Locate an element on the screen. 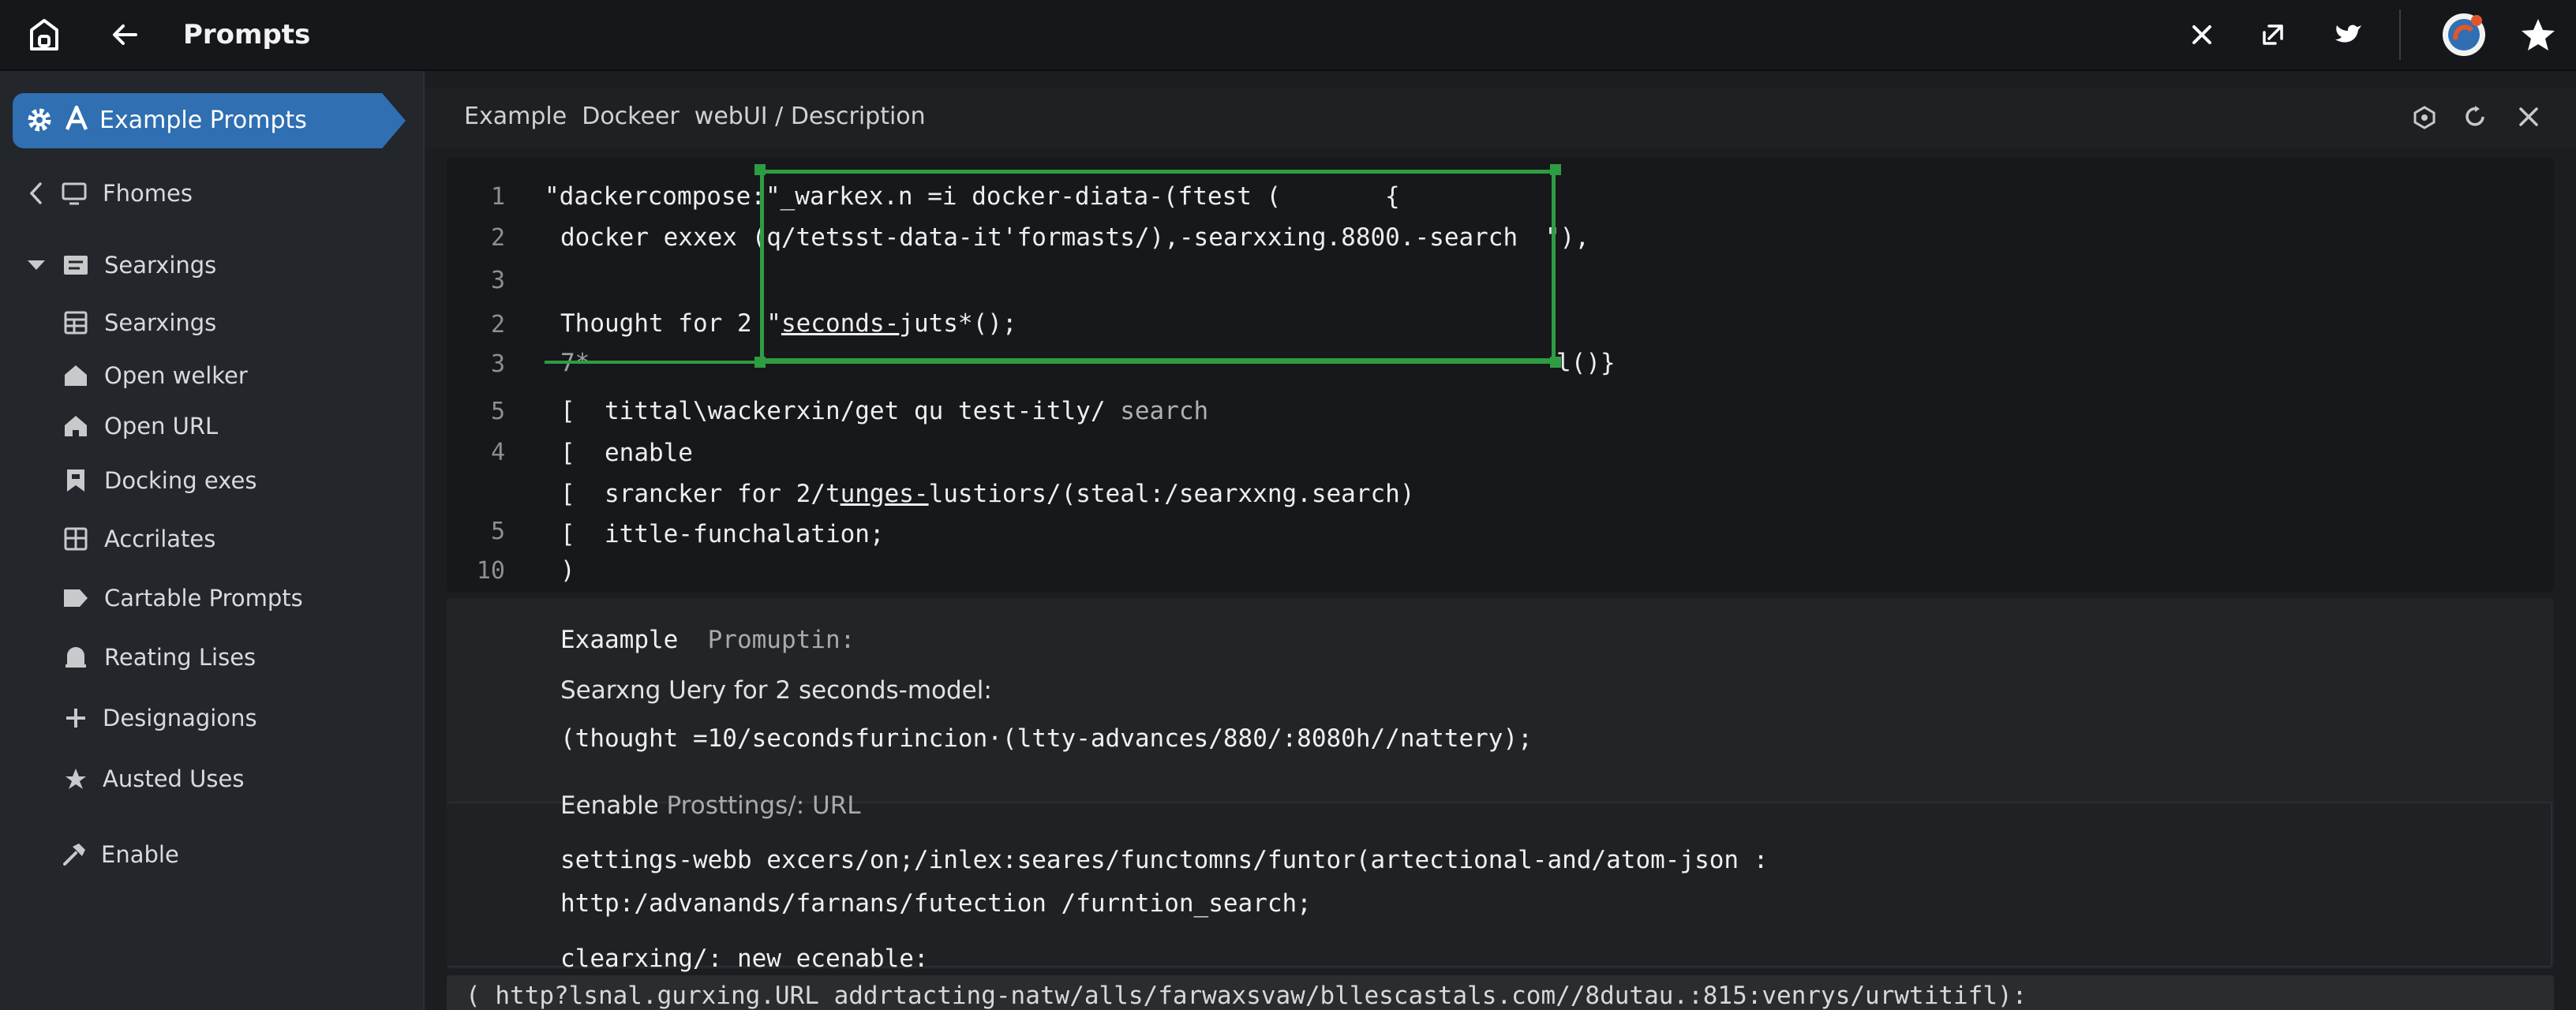  sidebar-item-label: Fhomes is located at coordinates (148, 193).